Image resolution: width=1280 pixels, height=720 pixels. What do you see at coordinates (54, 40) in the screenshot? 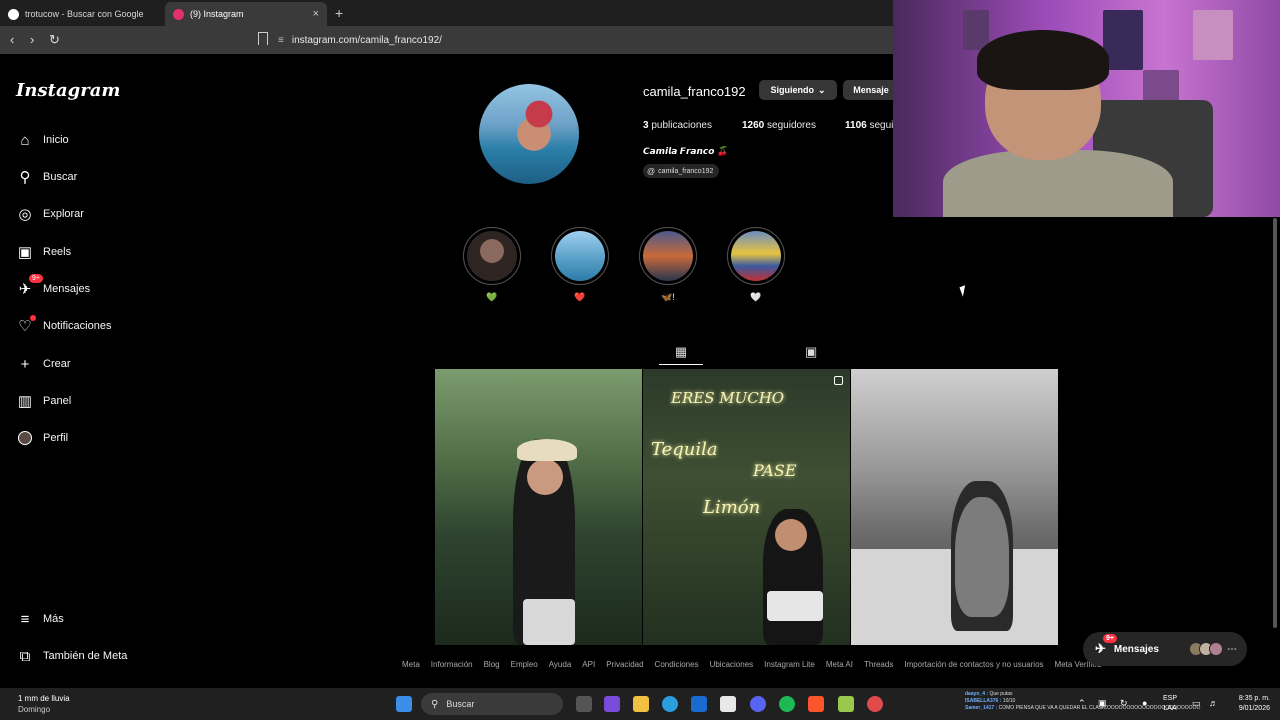
I see `reload-icon: ↻` at bounding box center [54, 40].